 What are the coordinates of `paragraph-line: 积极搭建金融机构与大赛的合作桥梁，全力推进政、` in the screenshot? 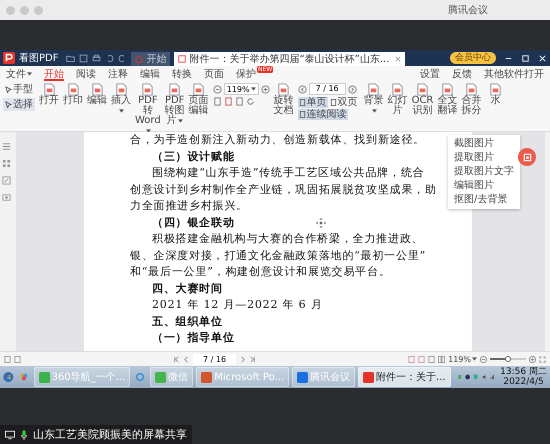 It's located at (287, 239).